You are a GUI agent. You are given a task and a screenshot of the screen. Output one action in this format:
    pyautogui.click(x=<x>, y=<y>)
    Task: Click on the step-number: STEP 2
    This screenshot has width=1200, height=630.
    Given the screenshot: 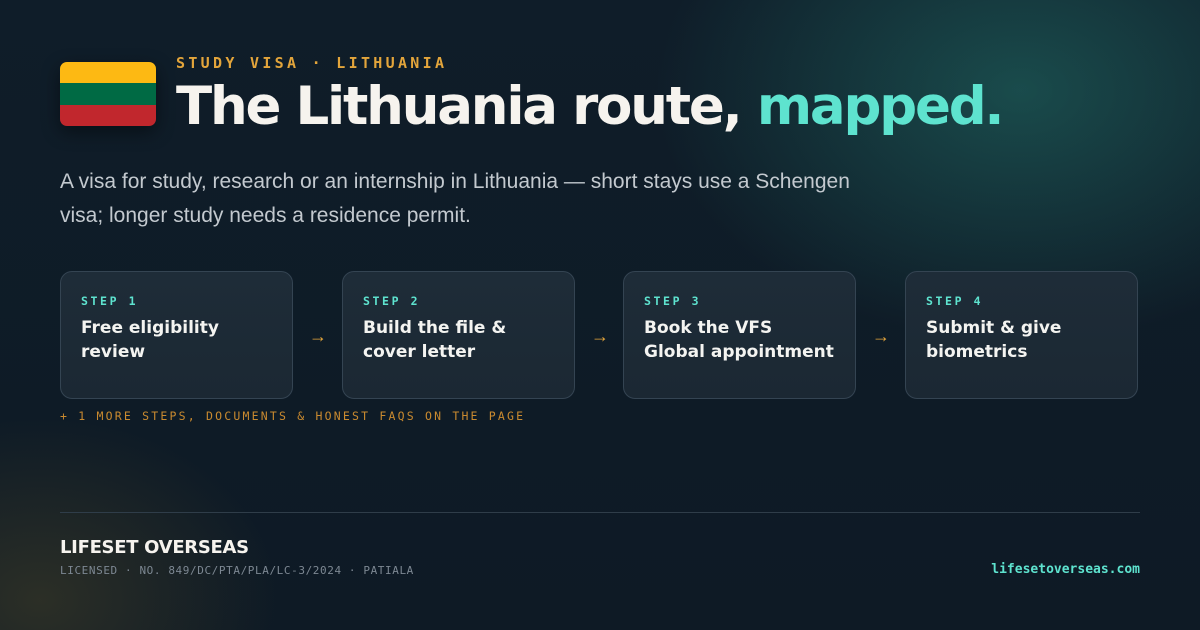 What is the action you would take?
    pyautogui.click(x=392, y=301)
    